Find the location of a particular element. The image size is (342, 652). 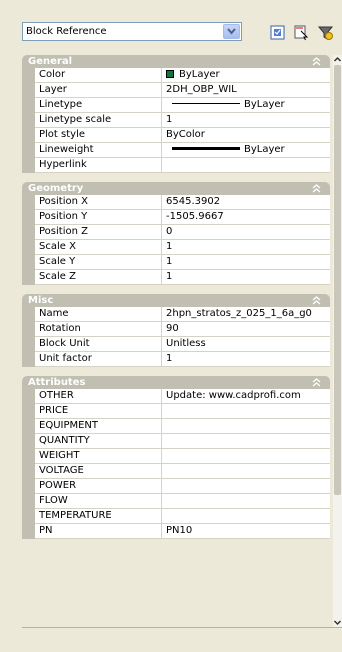

section-title: General is located at coordinates (50, 61).